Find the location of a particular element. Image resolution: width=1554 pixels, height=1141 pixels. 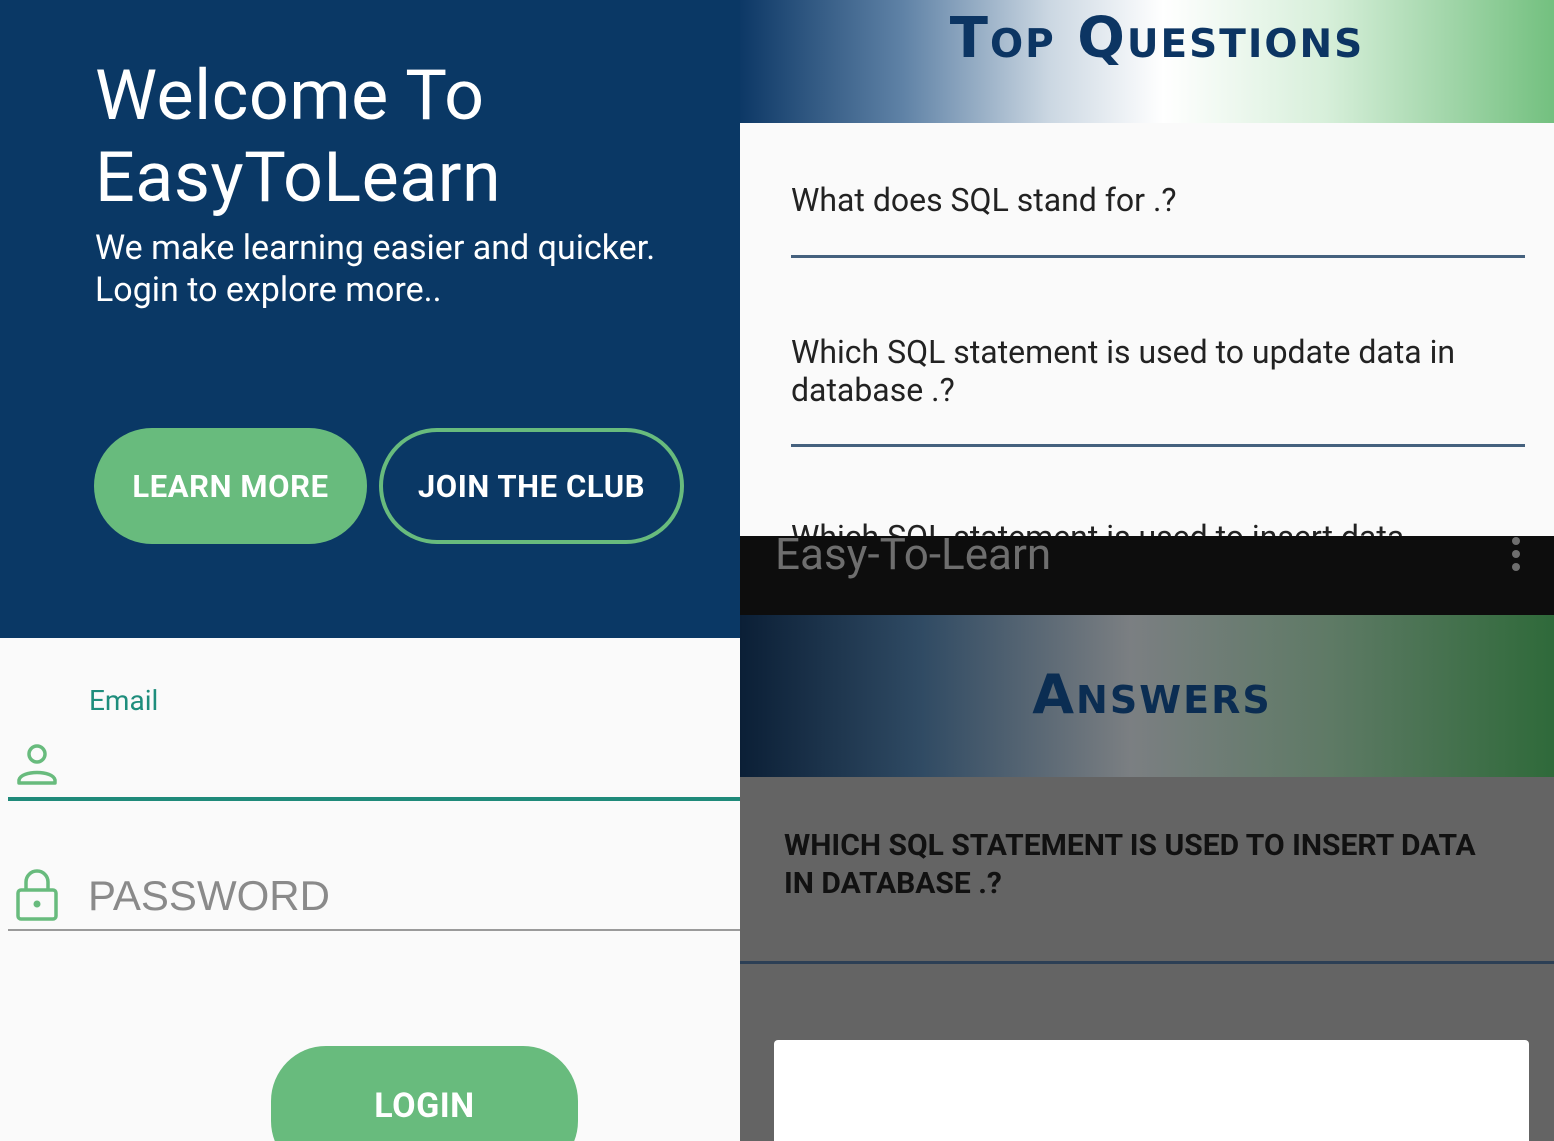

answers-header: Answers is located at coordinates (1147, 696).